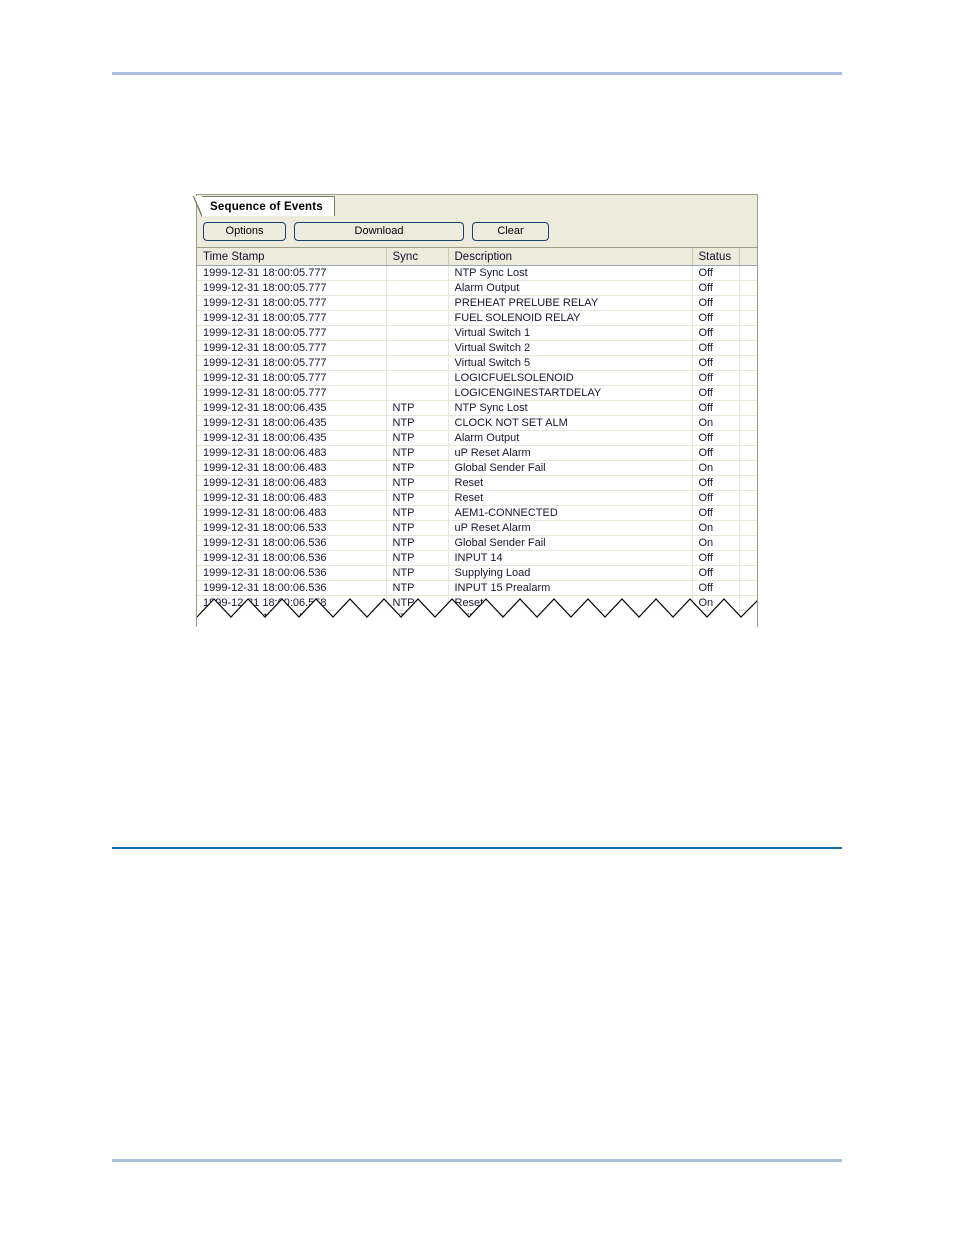  I want to click on panel-toolbar: Options Download Clear, so click(477, 231).